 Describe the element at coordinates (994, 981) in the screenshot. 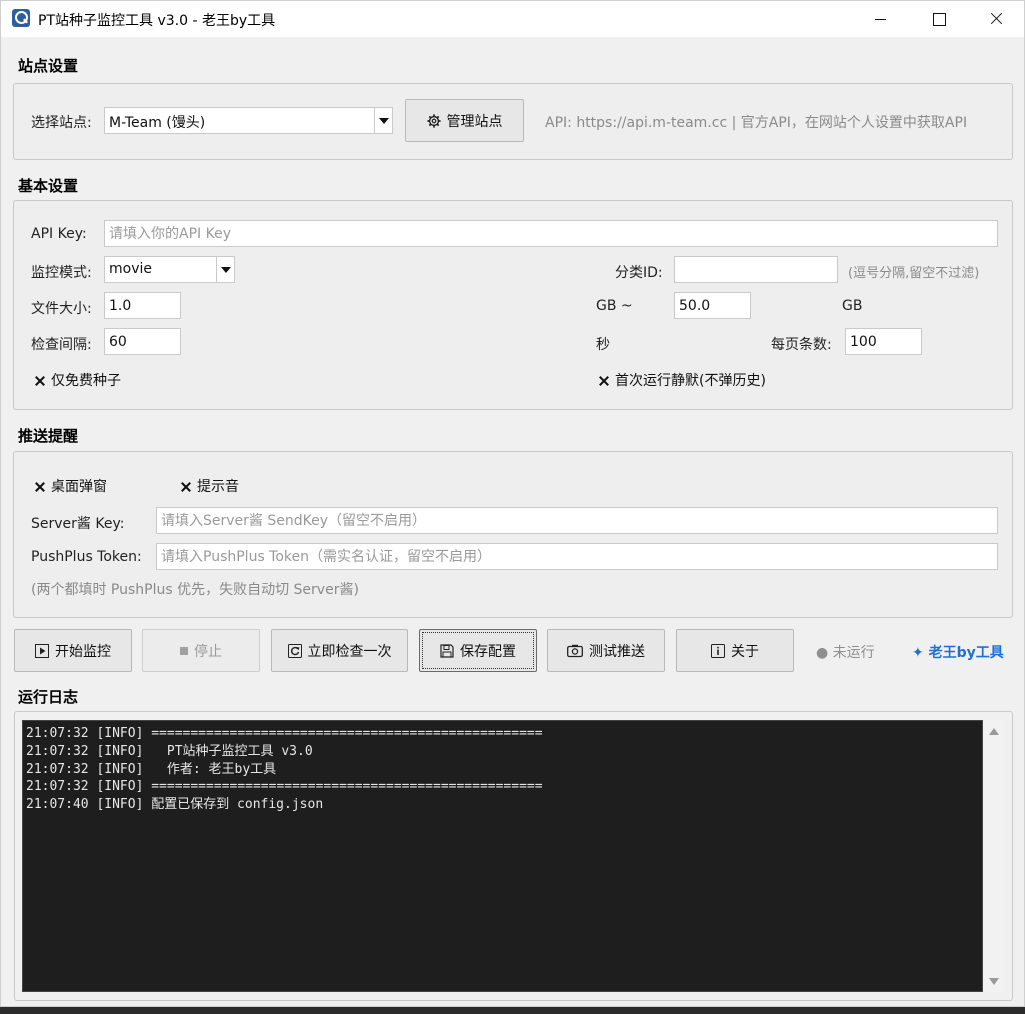

I see `scroll-down-arrow-icon` at that location.